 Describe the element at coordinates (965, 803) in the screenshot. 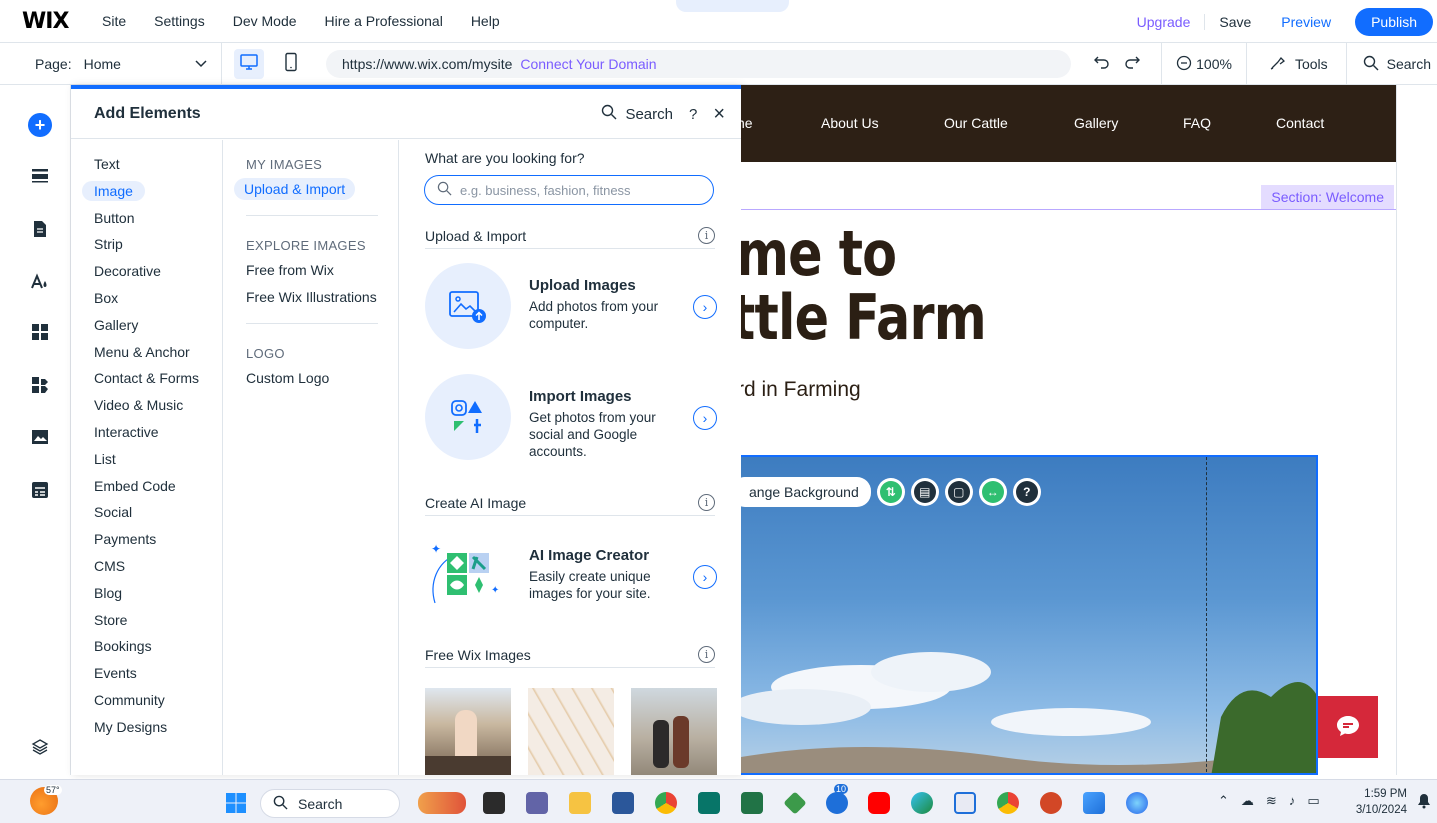

I see `snipping-tool-icon` at that location.